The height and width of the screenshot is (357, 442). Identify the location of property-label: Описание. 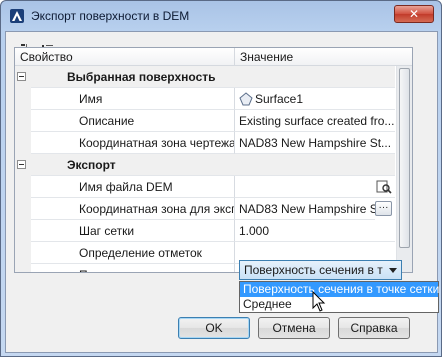
(133, 121).